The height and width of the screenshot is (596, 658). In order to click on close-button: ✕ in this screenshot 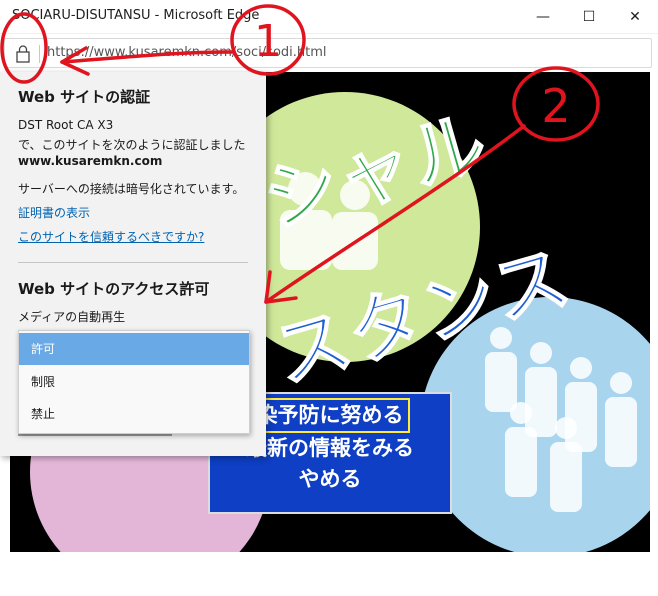, I will do `click(635, 17)`.